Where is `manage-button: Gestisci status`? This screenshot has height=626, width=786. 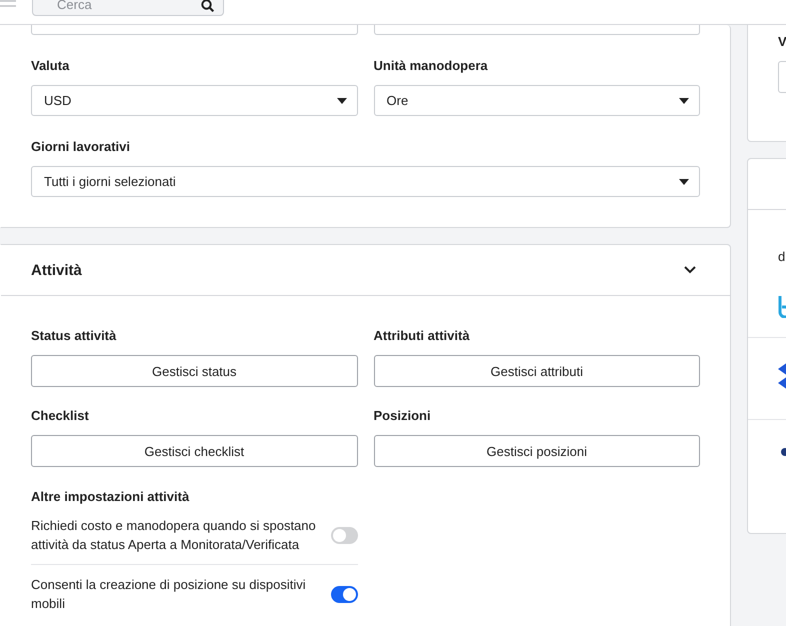
manage-button: Gestisci status is located at coordinates (194, 371).